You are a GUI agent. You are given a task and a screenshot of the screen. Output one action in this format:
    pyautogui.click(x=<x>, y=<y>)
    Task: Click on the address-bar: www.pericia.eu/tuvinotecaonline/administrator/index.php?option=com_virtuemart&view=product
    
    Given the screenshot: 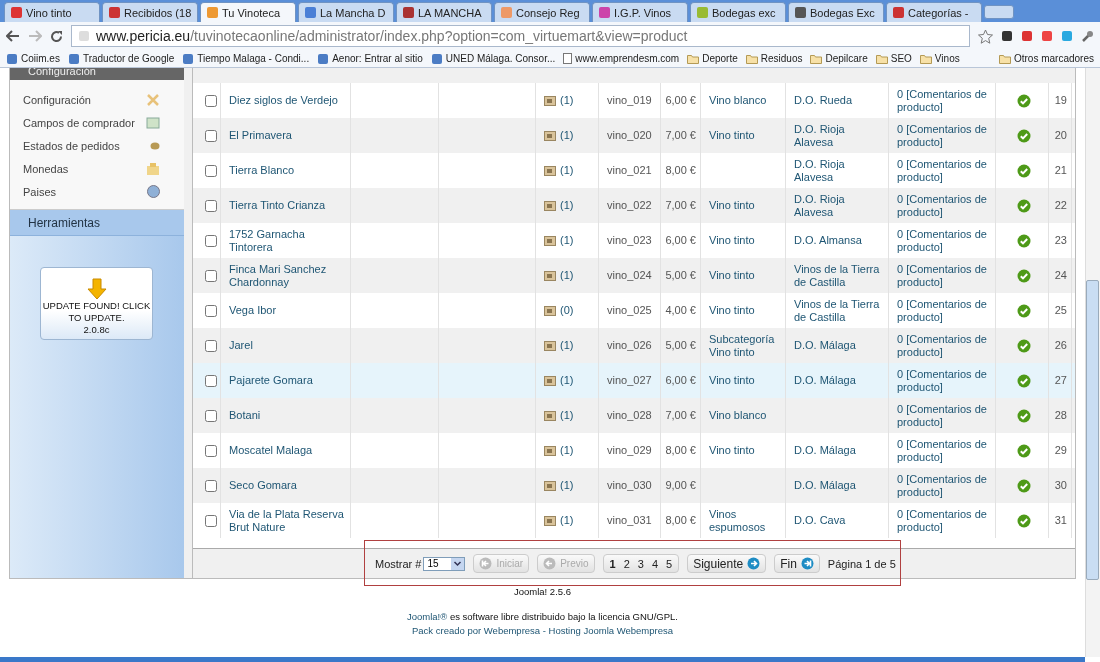 What is the action you would take?
    pyautogui.click(x=520, y=36)
    